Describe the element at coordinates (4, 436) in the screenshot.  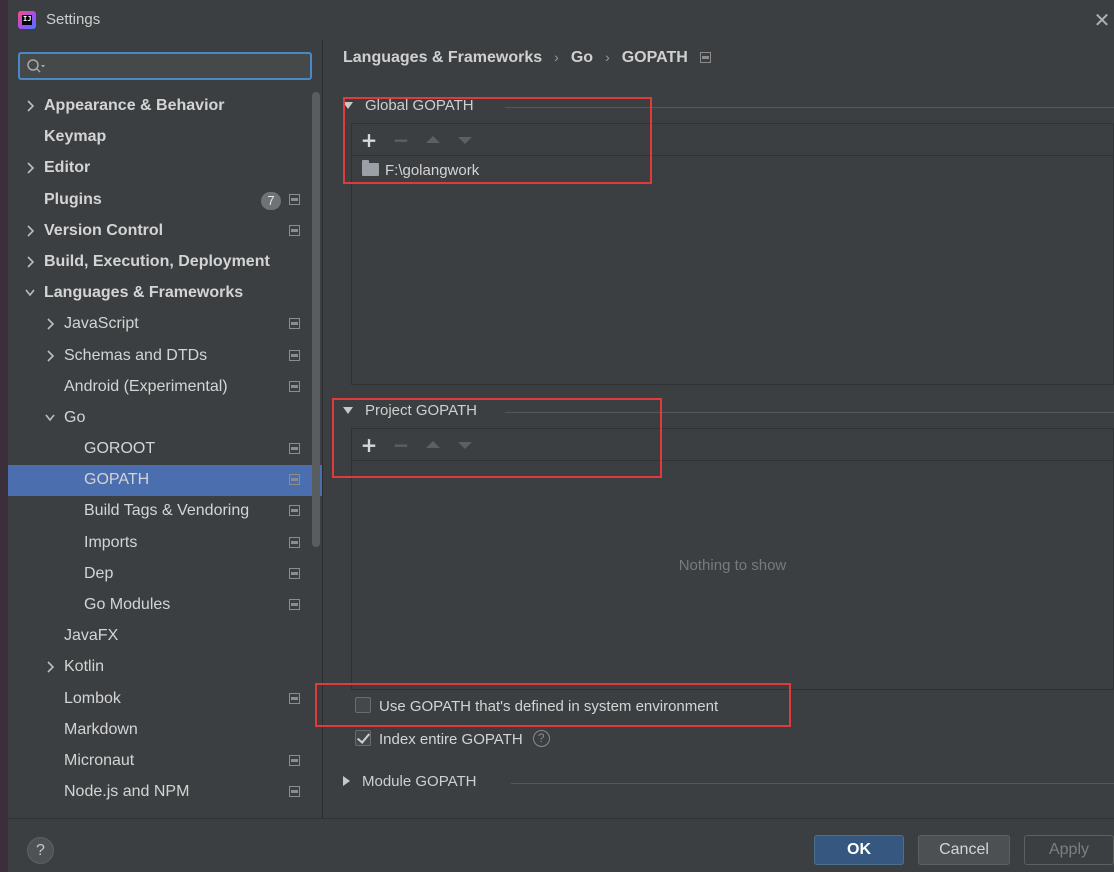
I see `background-strip` at that location.